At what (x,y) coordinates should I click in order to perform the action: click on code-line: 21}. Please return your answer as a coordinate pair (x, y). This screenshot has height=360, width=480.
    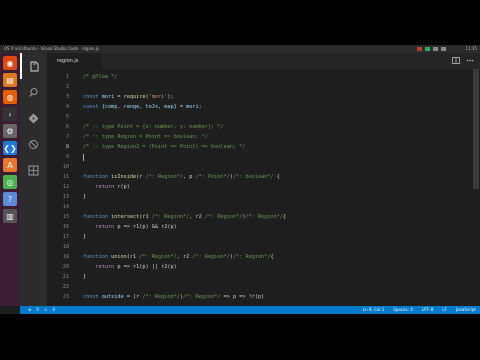
    Looking at the image, I should click on (259, 277).